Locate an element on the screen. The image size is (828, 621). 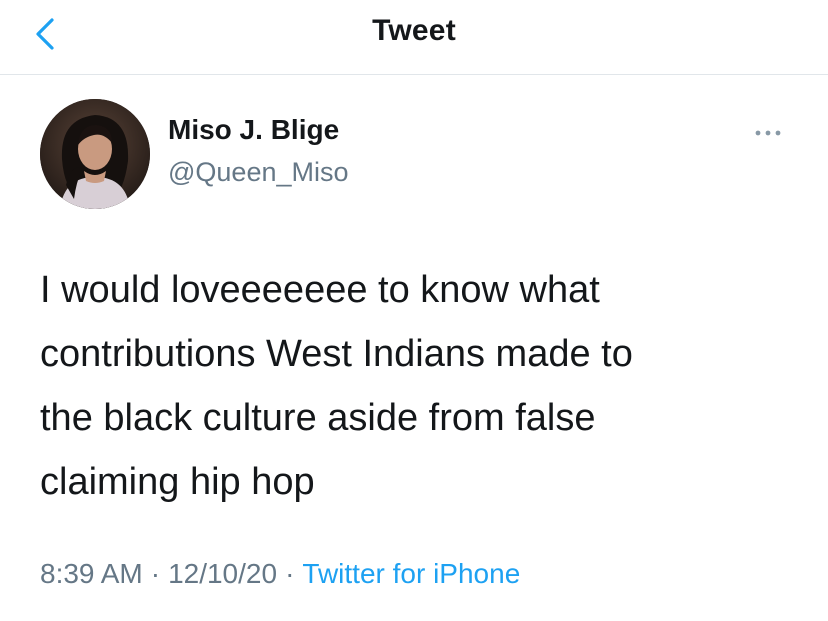
author-display-name: Miso J. Blige is located at coordinates (253, 130).